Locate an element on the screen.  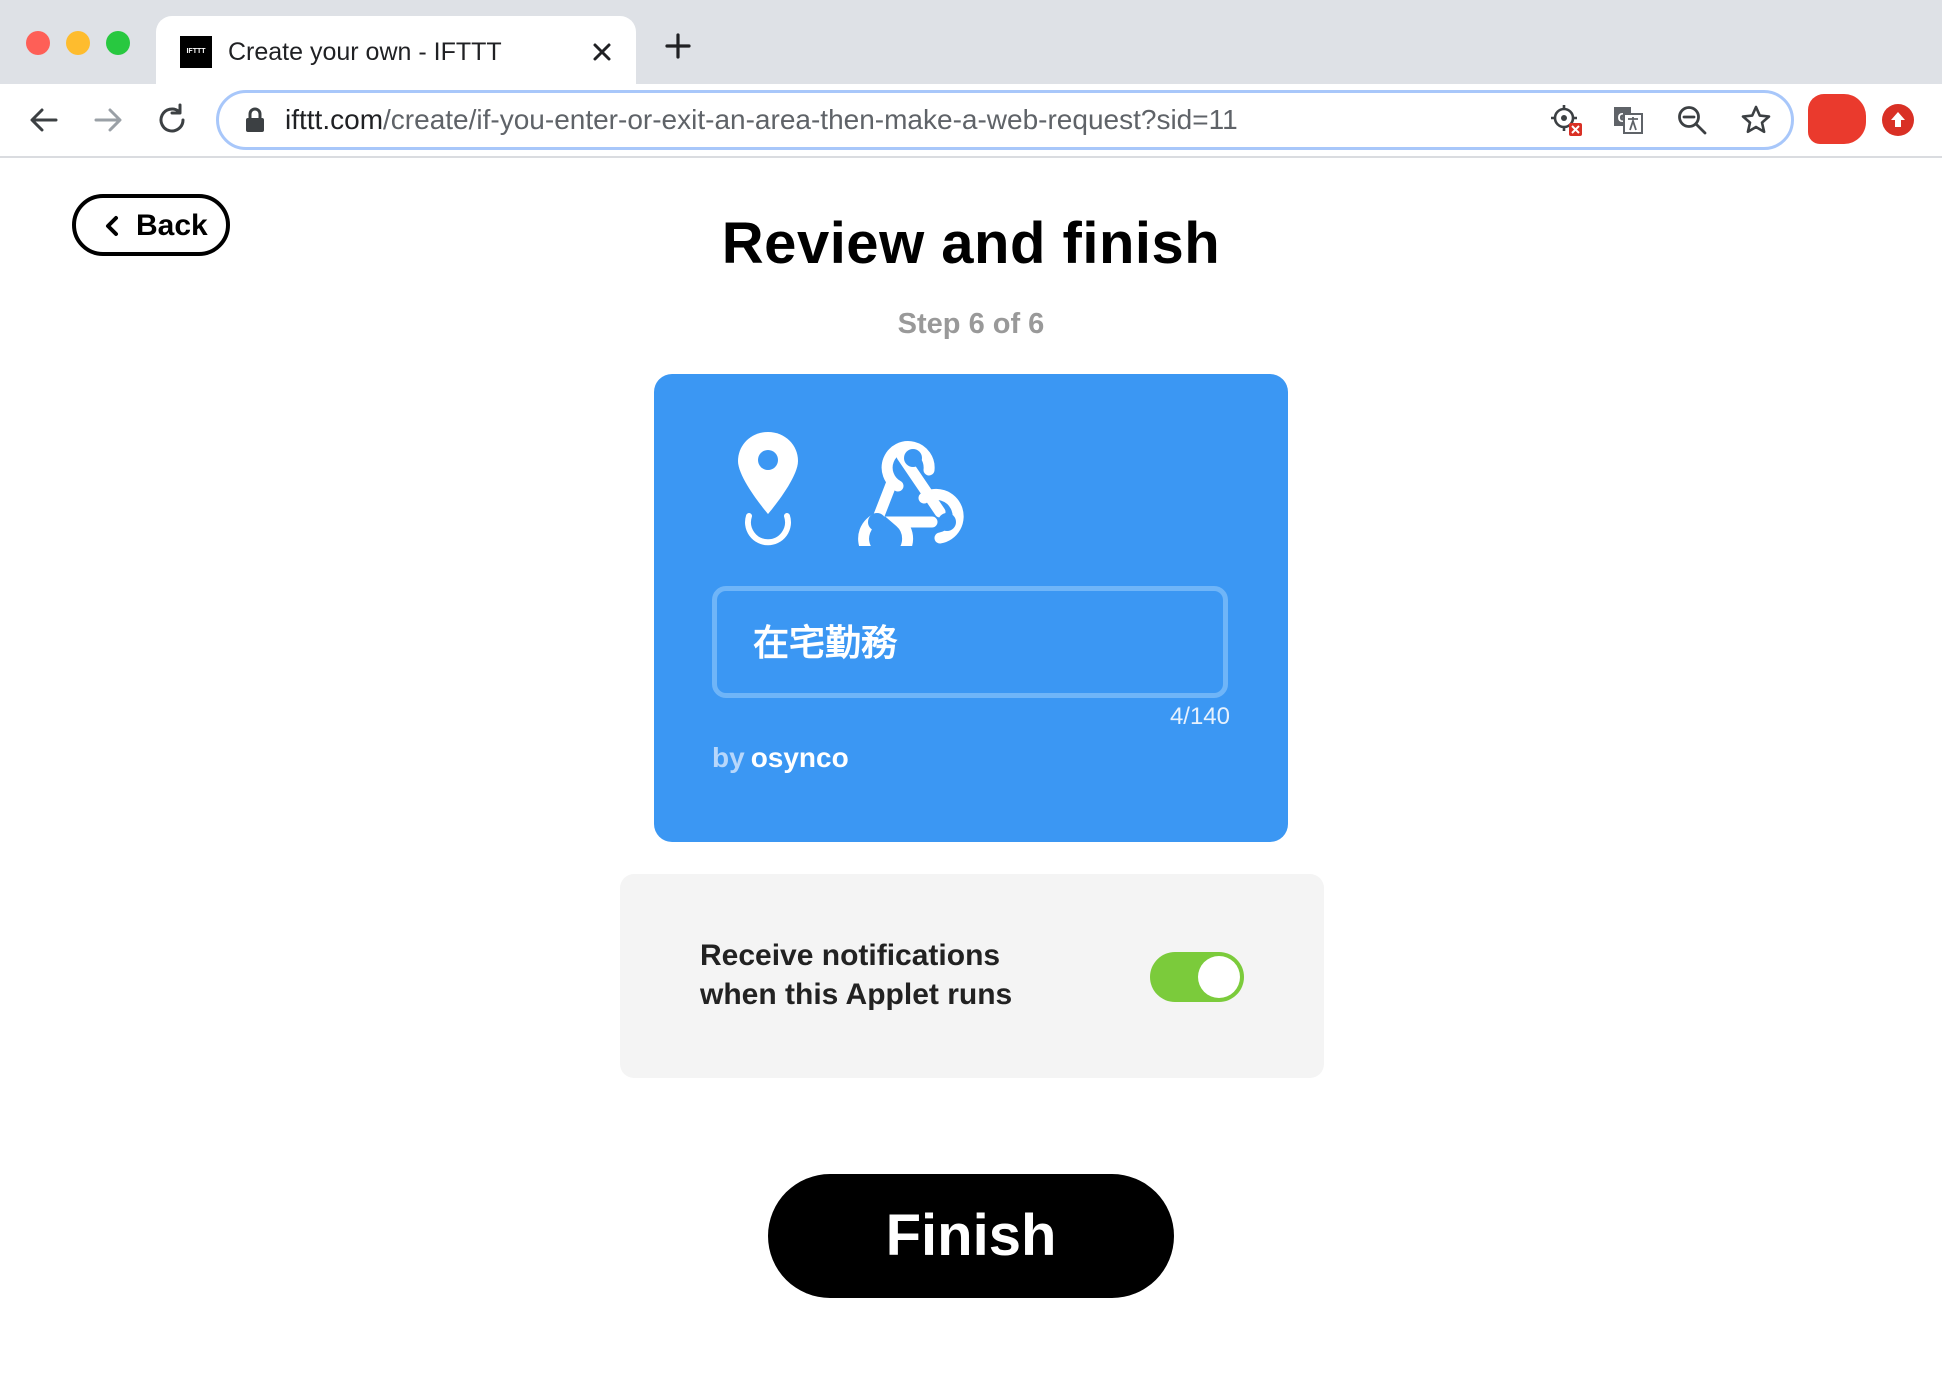
finish-button-label: Finish is located at coordinates (971, 1235).